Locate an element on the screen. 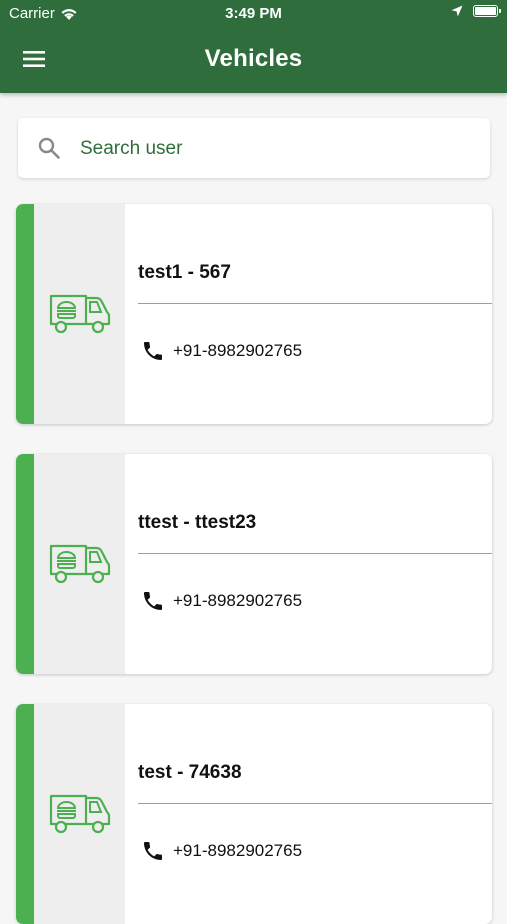  search-input is located at coordinates (280, 149).